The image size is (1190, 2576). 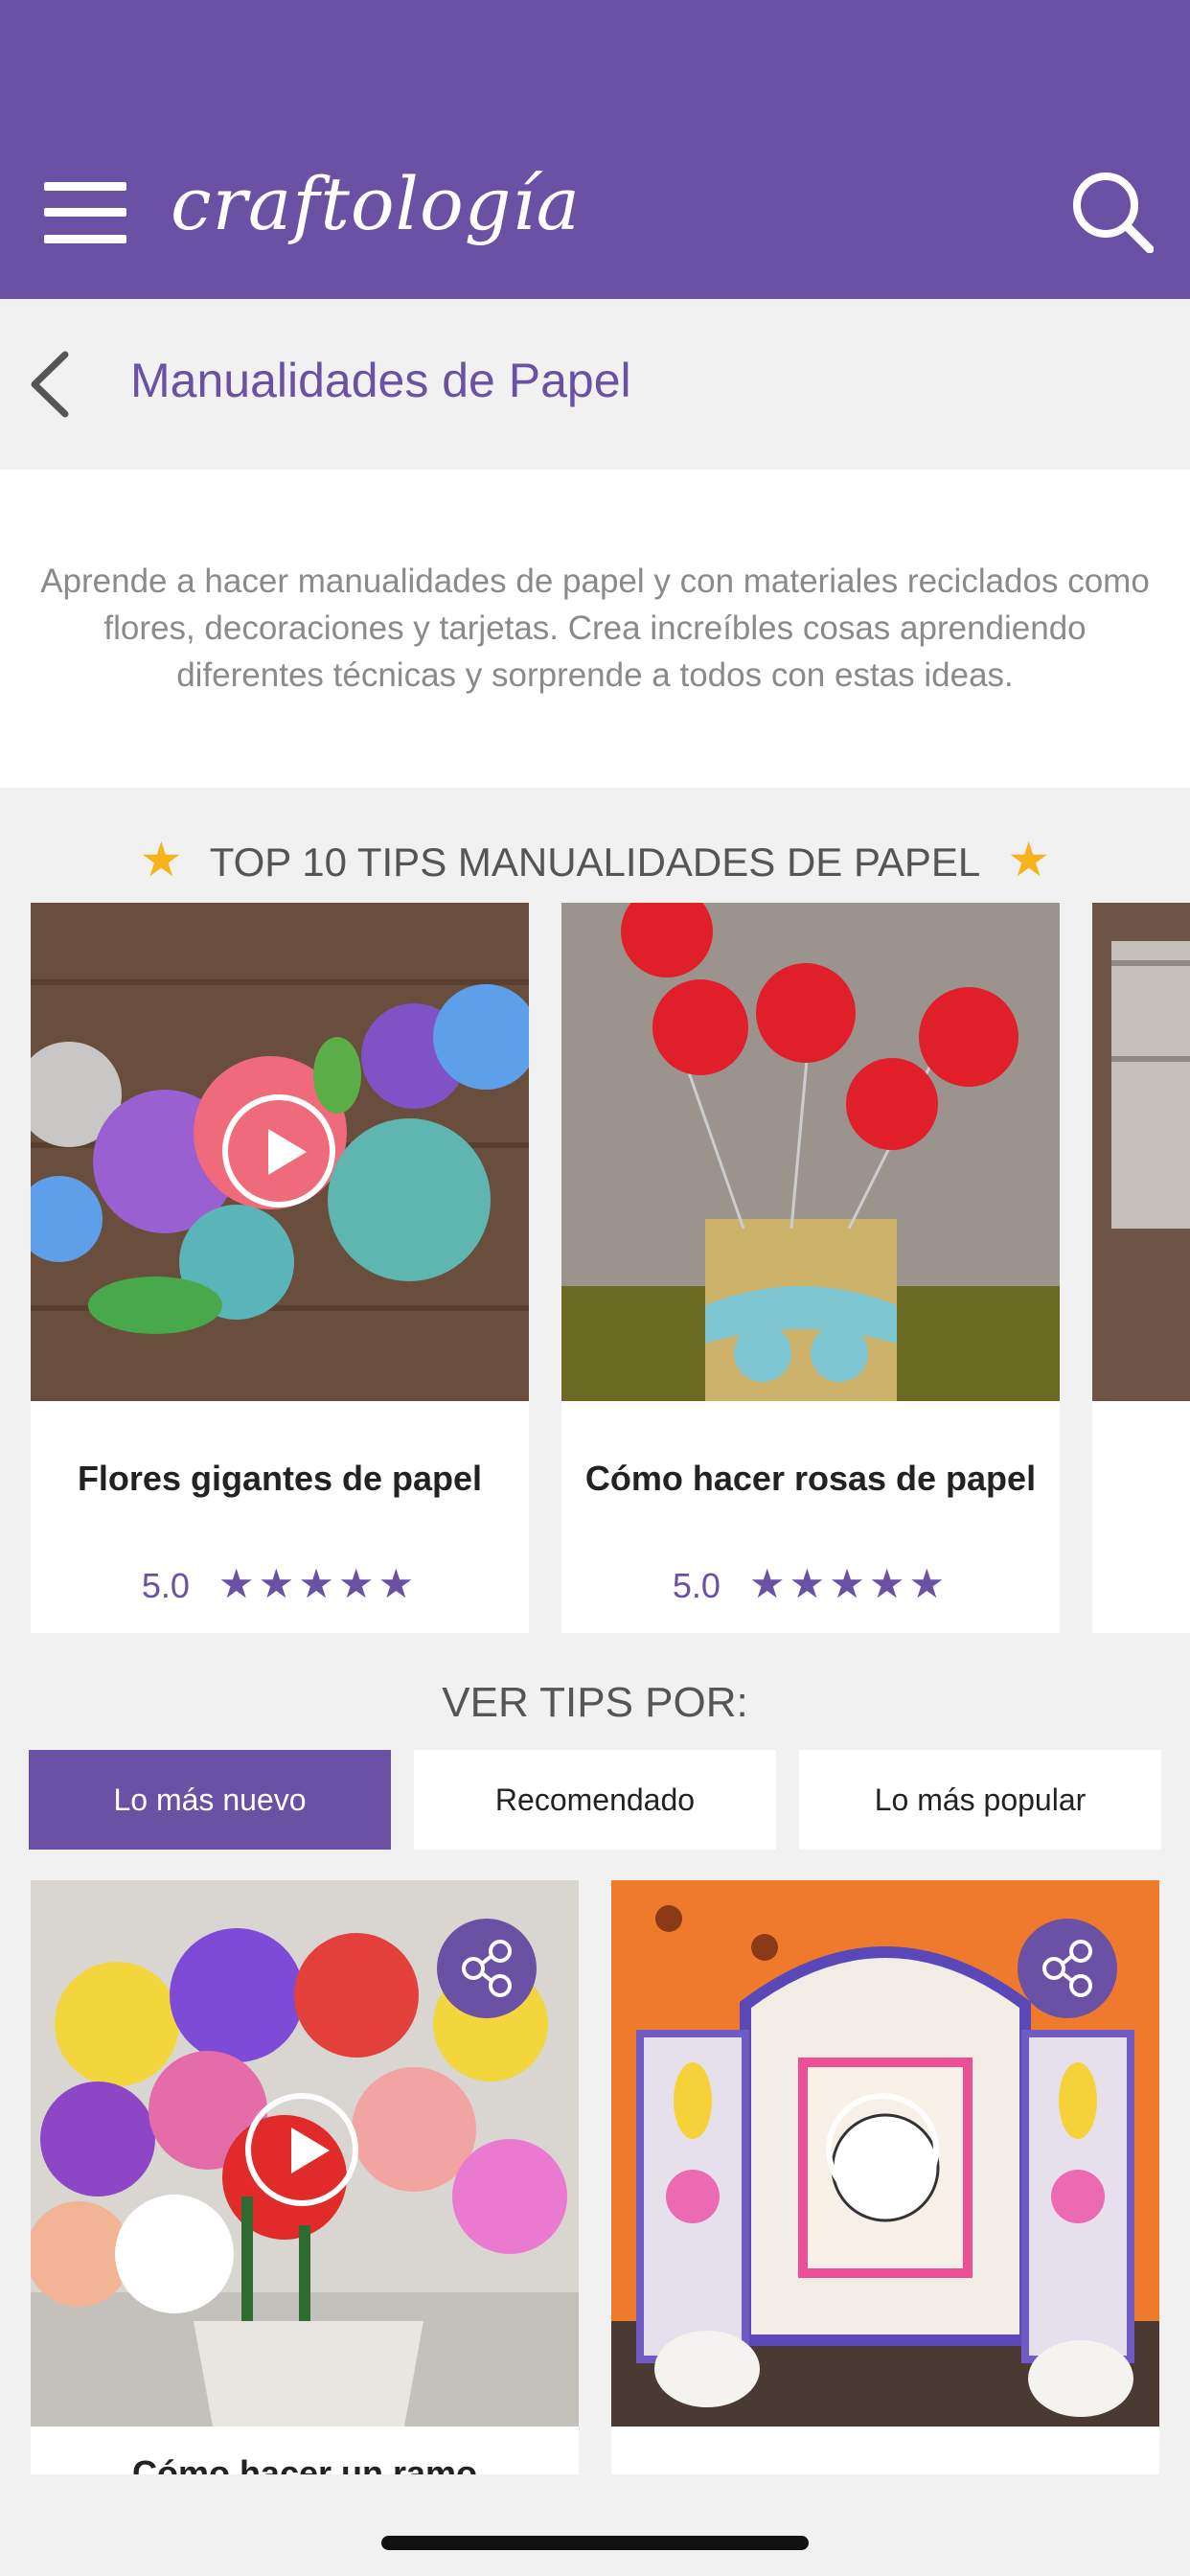 I want to click on tip-title: Flores gigantes de papel, so click(x=280, y=1479).